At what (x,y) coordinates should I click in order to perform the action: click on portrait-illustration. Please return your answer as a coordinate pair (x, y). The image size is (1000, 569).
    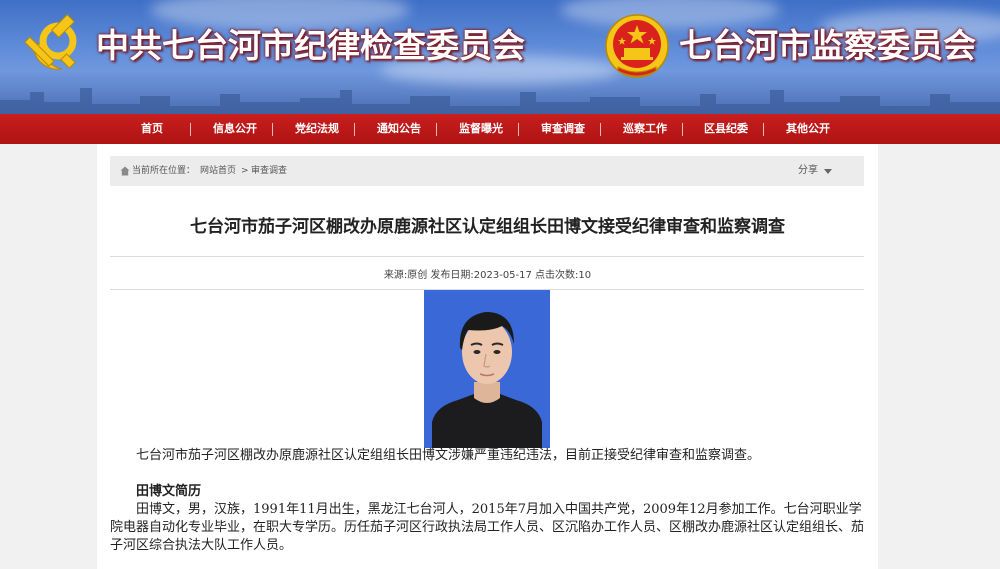
    Looking at the image, I should click on (487, 369).